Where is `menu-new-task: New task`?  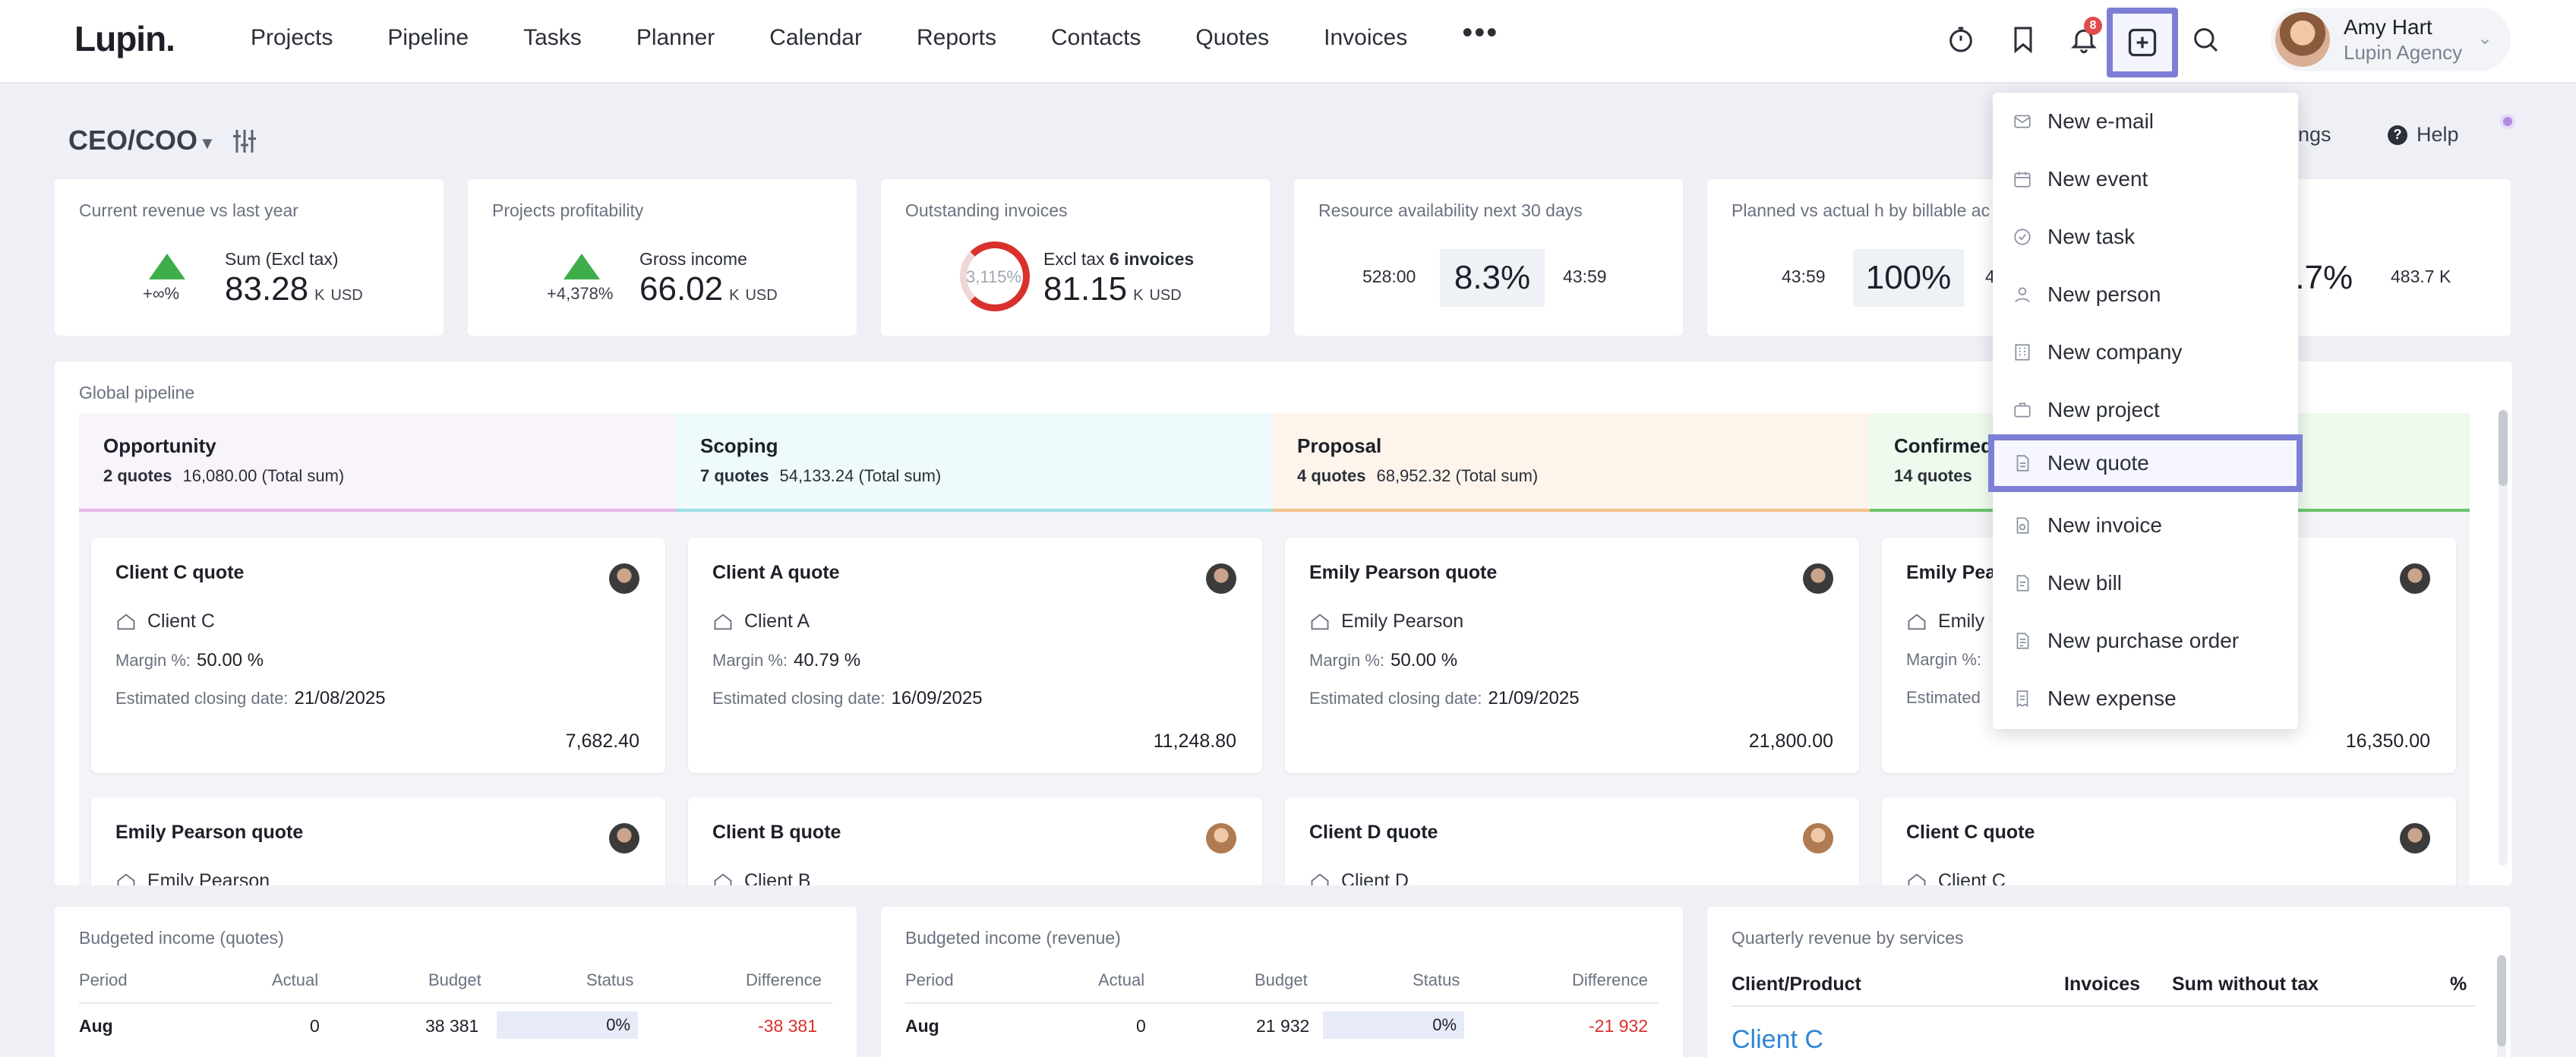 menu-new-task: New task is located at coordinates (2145, 237).